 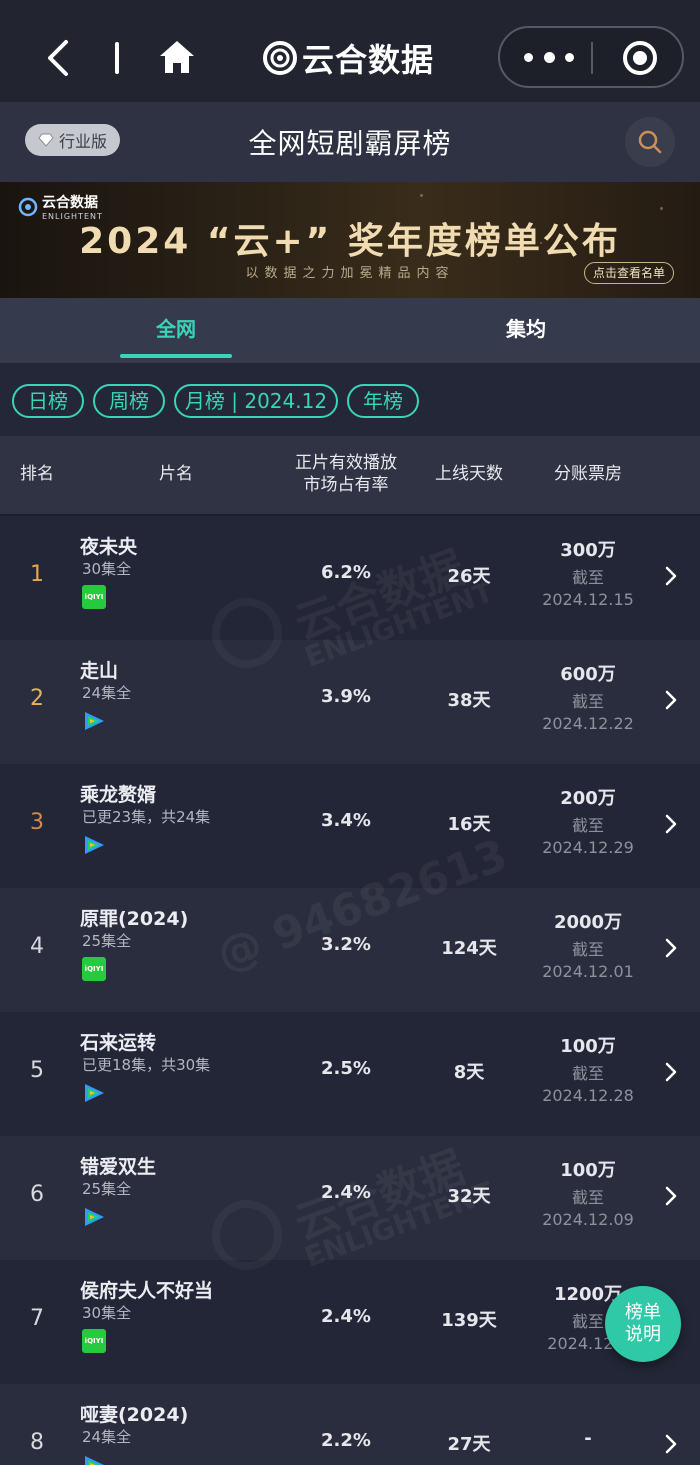 I want to click on table-row: 2 走山 24集全 3.9% 38天 600万 截至 2024.12.22, so click(x=350, y=702).